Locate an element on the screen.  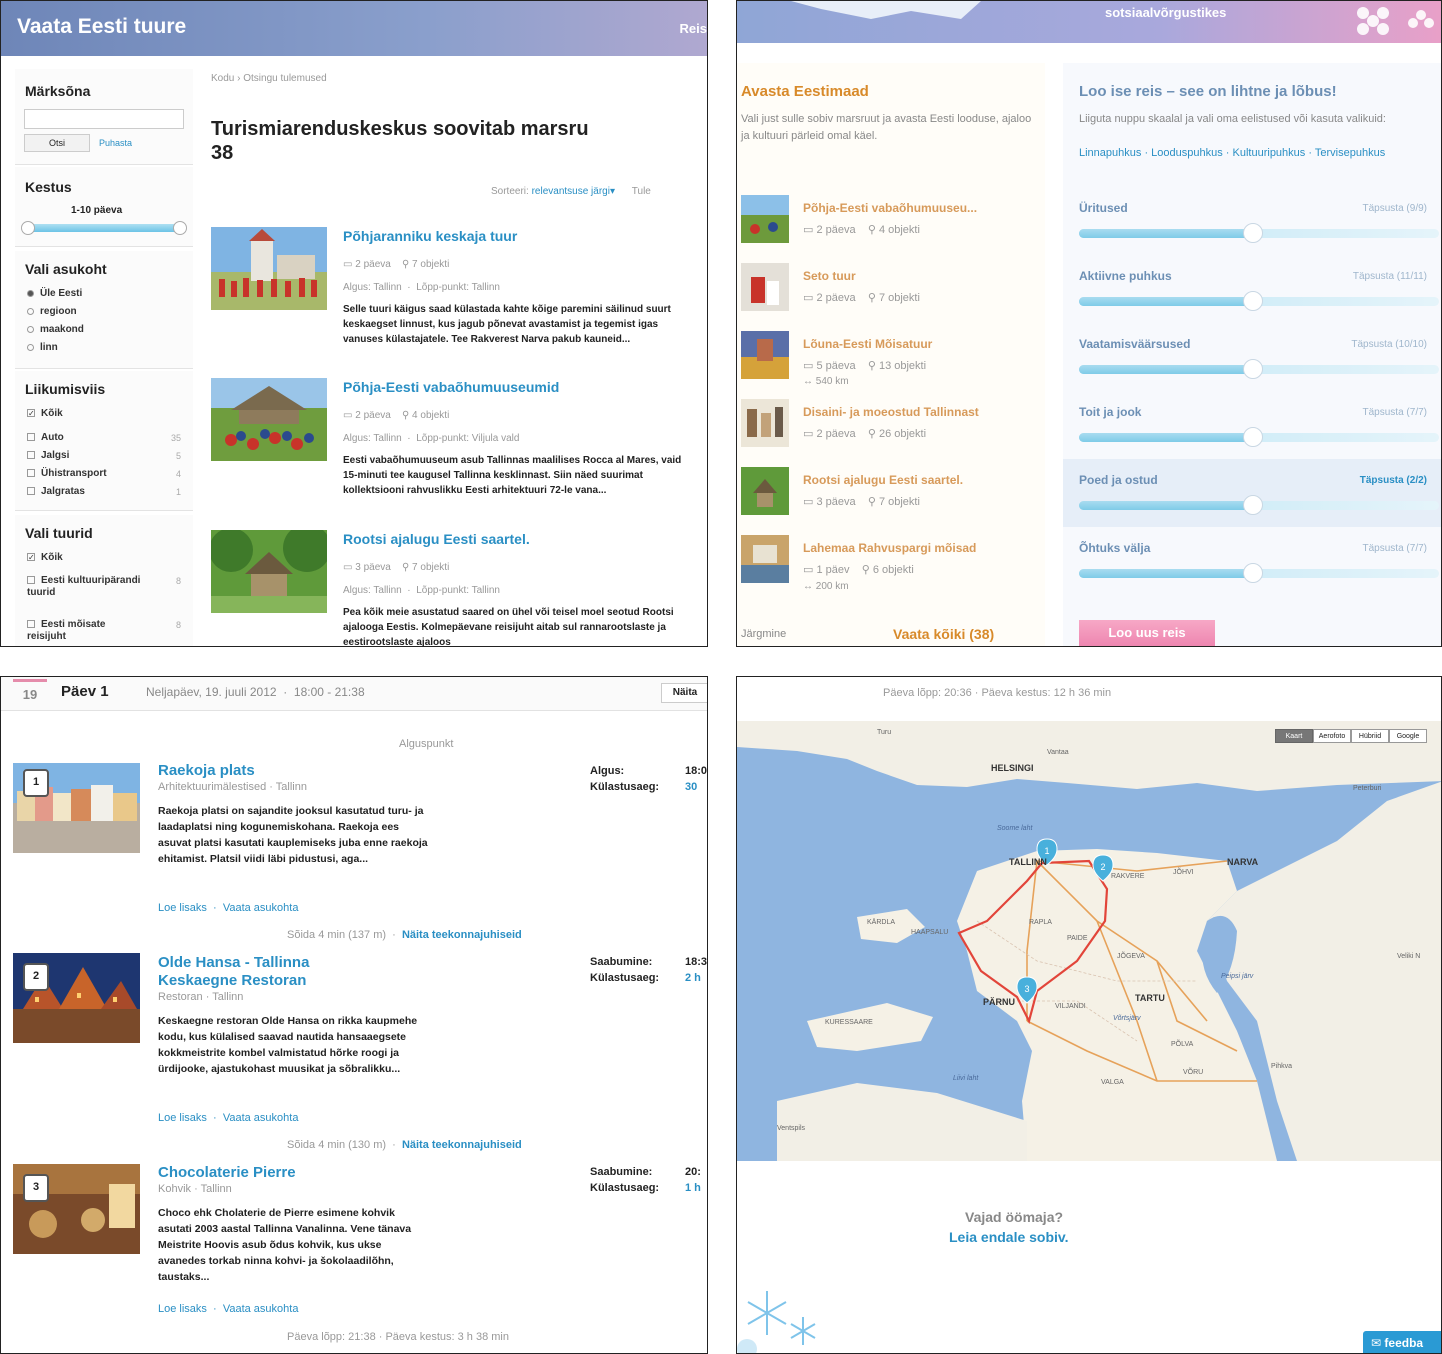
map-sea-label: Soome laht is located at coordinates (1015, 828).